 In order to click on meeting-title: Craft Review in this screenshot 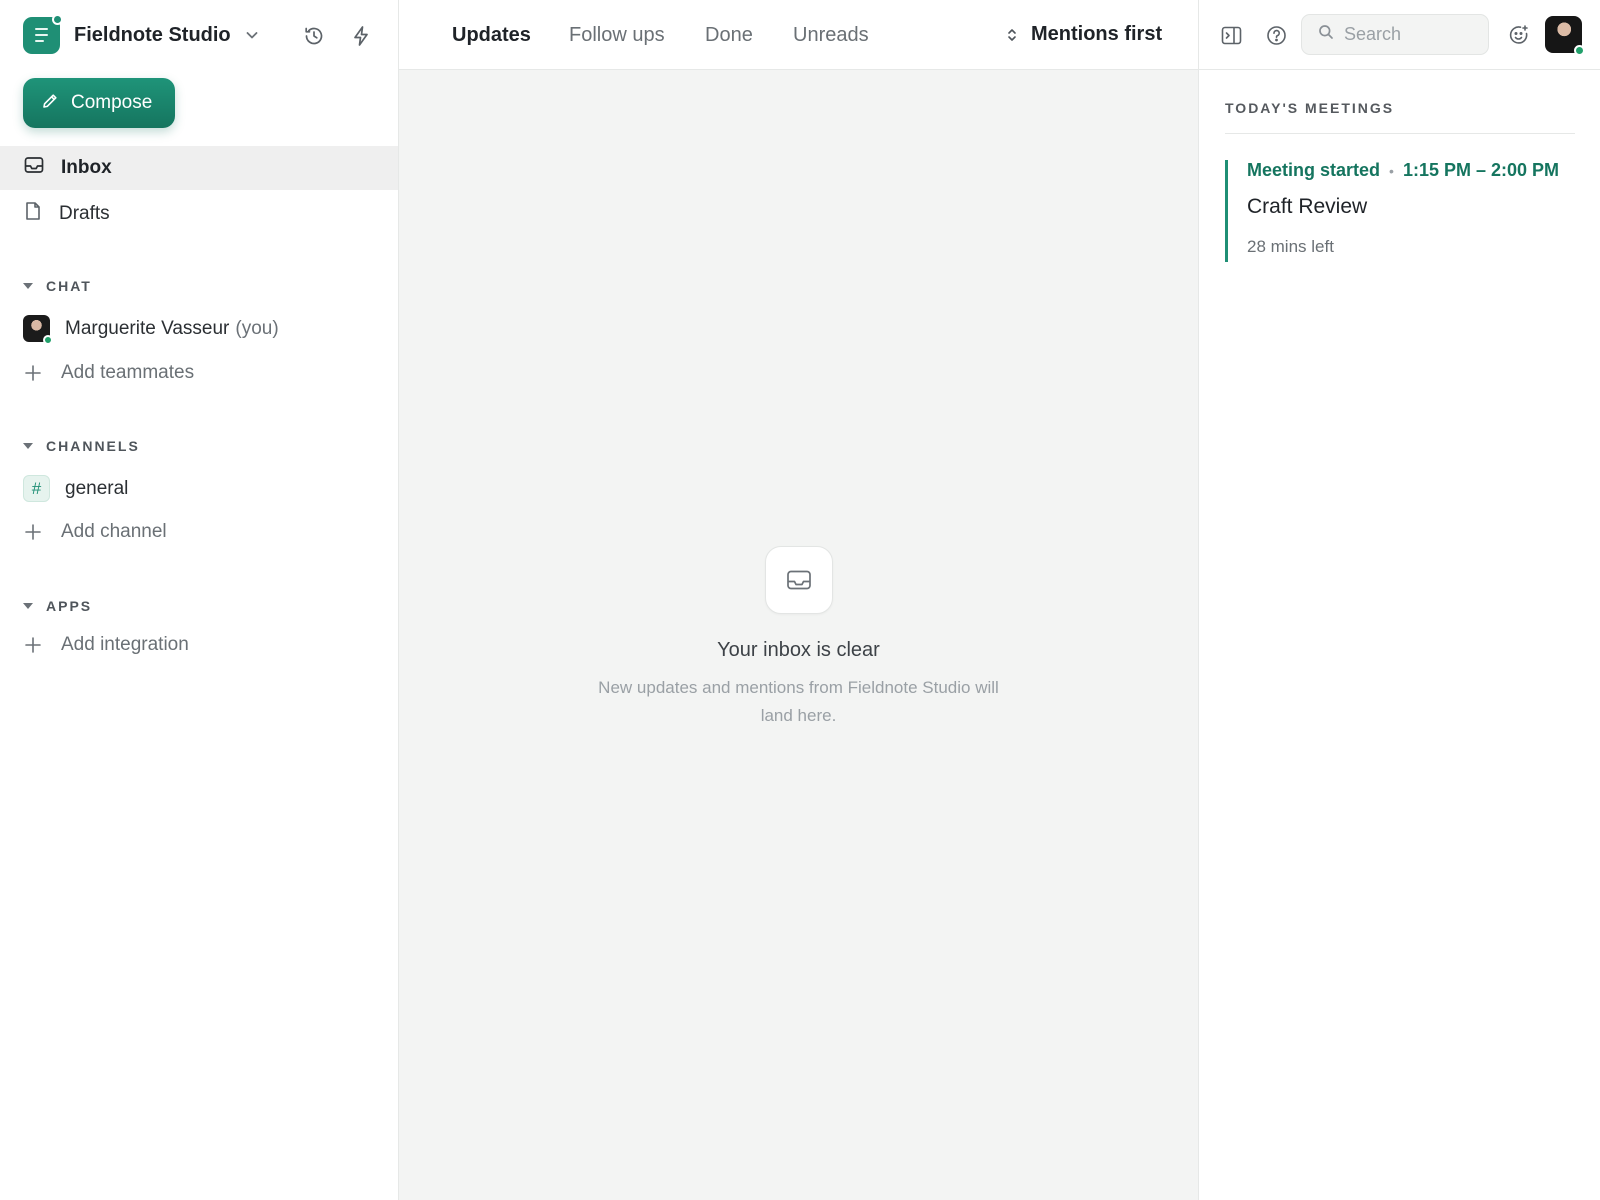, I will do `click(1307, 206)`.